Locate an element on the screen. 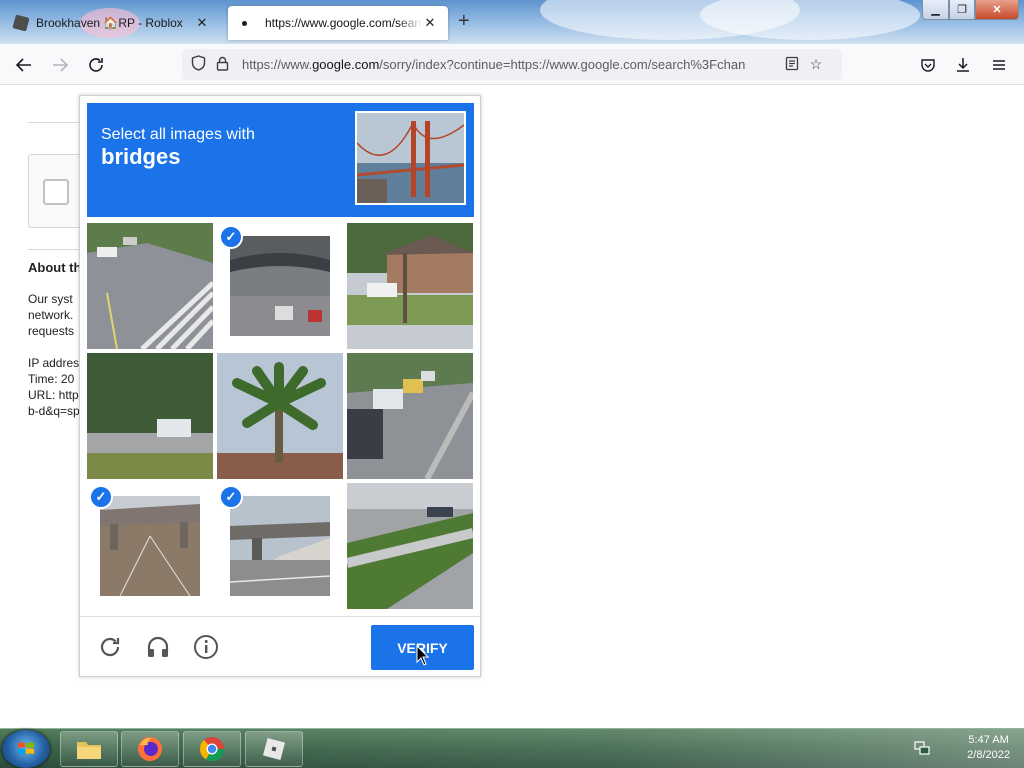 The image size is (1024, 768). info-text-line: IP addres is located at coordinates (54, 363).